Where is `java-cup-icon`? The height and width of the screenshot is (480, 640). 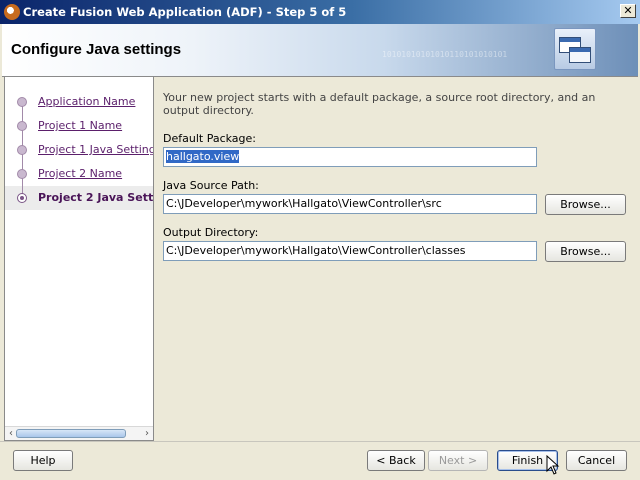
java-cup-icon is located at coordinates (12, 12).